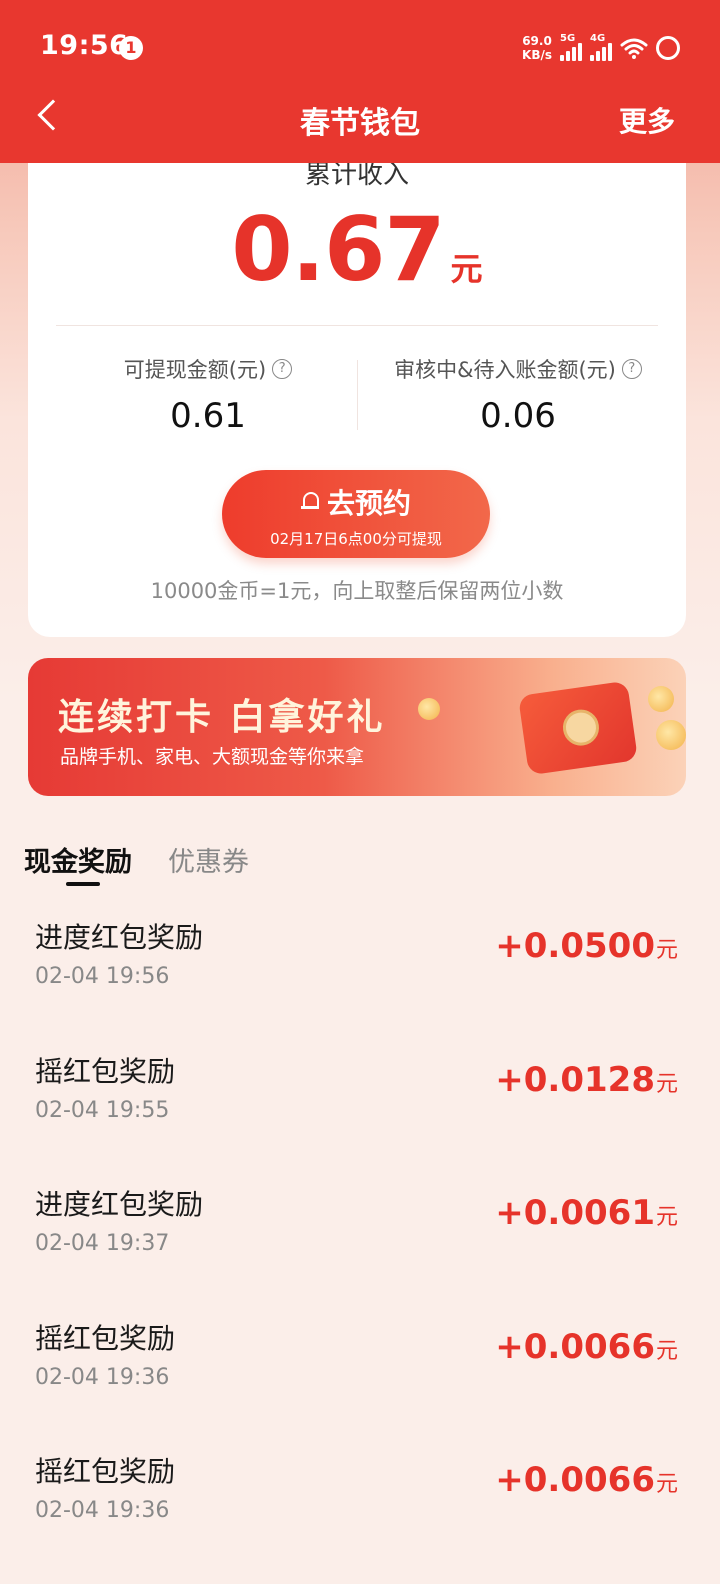  What do you see at coordinates (537, 55) in the screenshot?
I see `network-speed-unit: KB/s` at bounding box center [537, 55].